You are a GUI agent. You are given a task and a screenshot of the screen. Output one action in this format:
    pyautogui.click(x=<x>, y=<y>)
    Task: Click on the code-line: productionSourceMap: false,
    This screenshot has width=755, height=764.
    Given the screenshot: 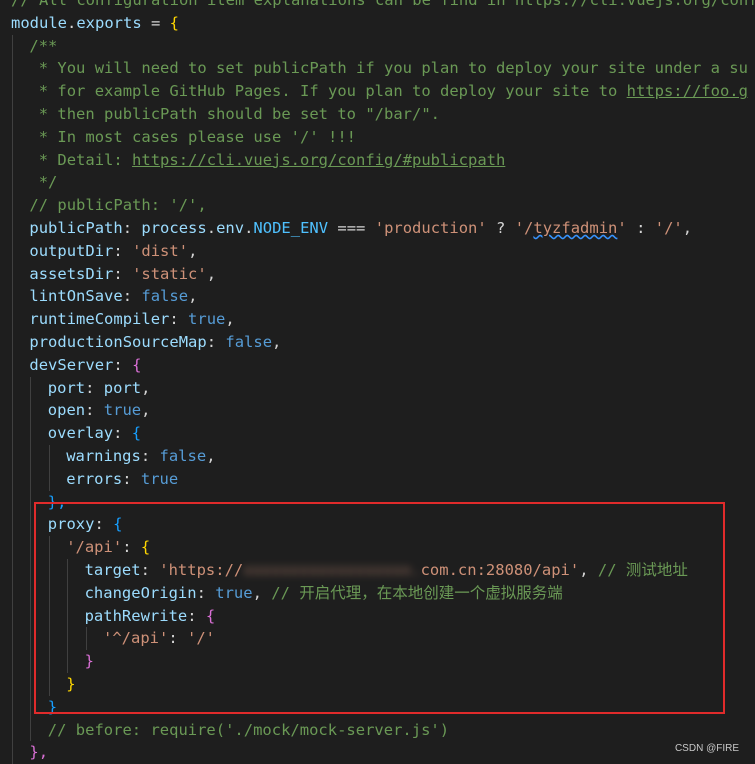 What is the action you would take?
    pyautogui.click(x=377, y=342)
    